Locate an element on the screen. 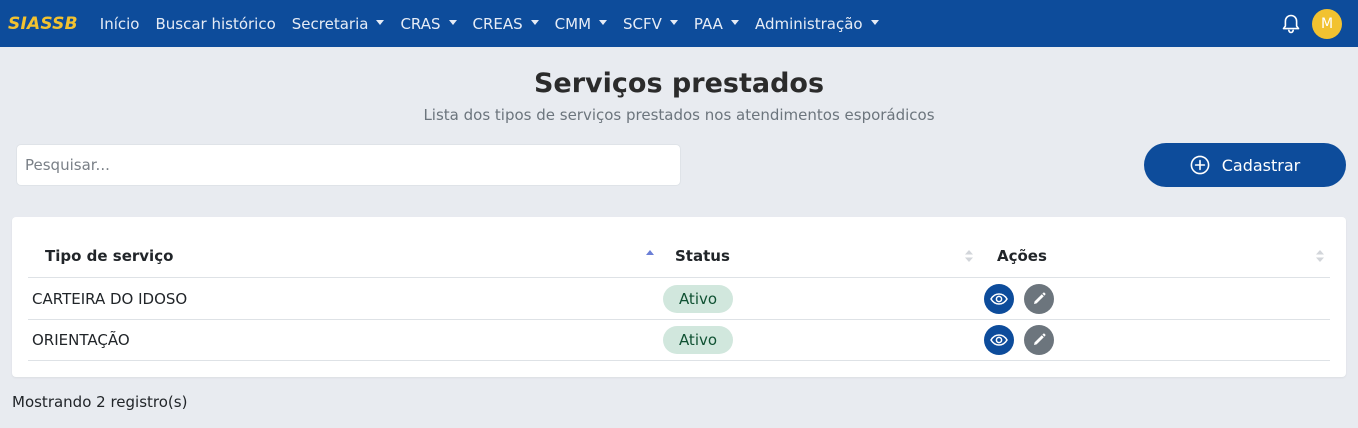 The width and height of the screenshot is (1358, 428). nav-secretaria-dropdown: Secretaria is located at coordinates (338, 24).